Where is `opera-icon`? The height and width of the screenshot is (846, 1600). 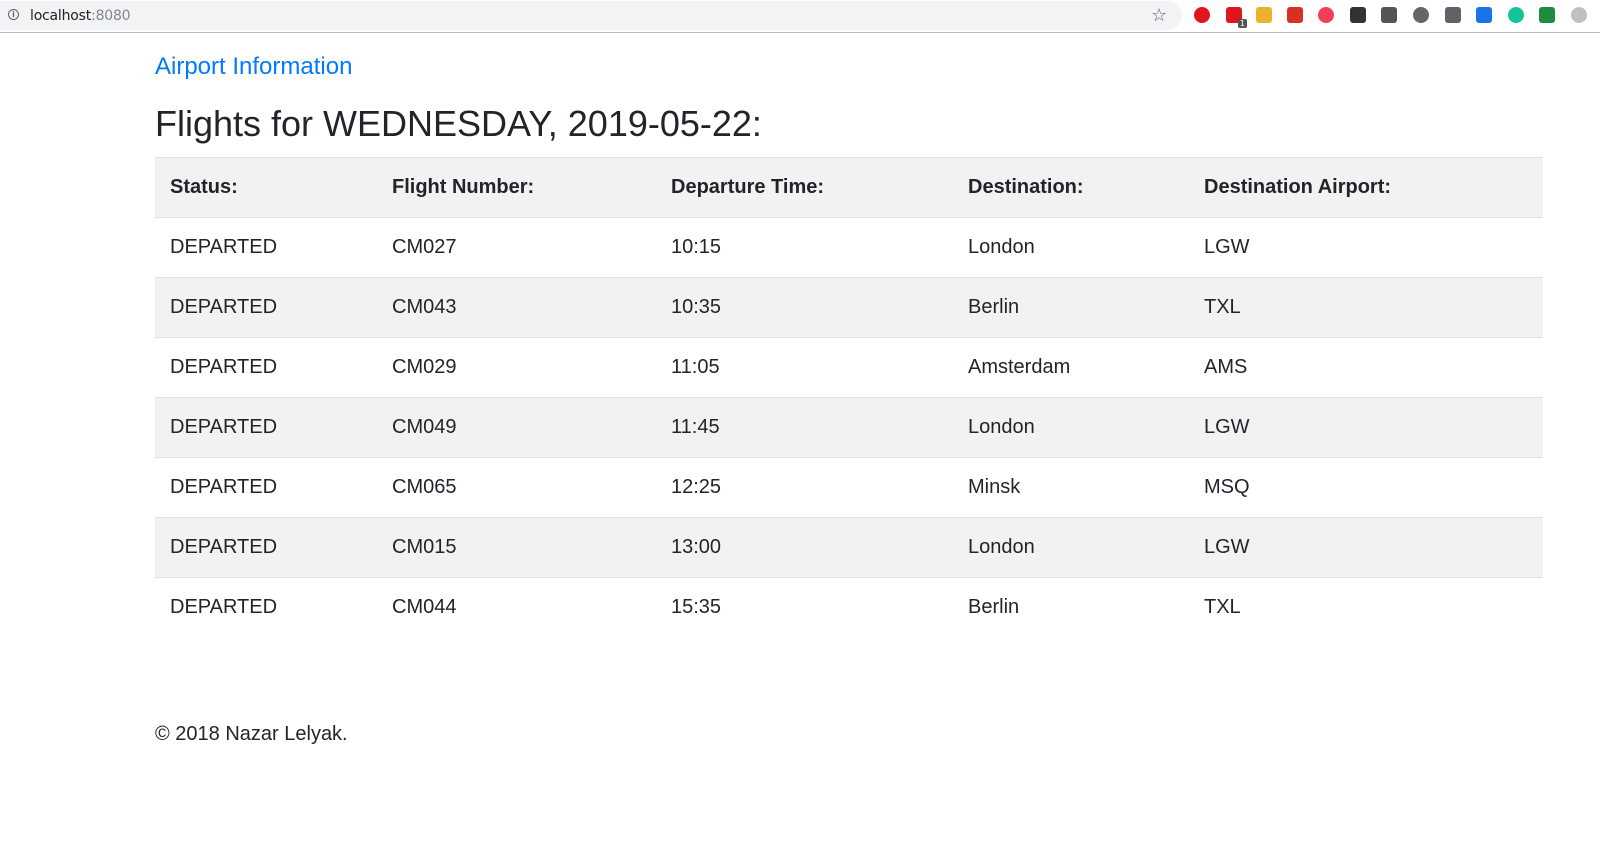 opera-icon is located at coordinates (1202, 15).